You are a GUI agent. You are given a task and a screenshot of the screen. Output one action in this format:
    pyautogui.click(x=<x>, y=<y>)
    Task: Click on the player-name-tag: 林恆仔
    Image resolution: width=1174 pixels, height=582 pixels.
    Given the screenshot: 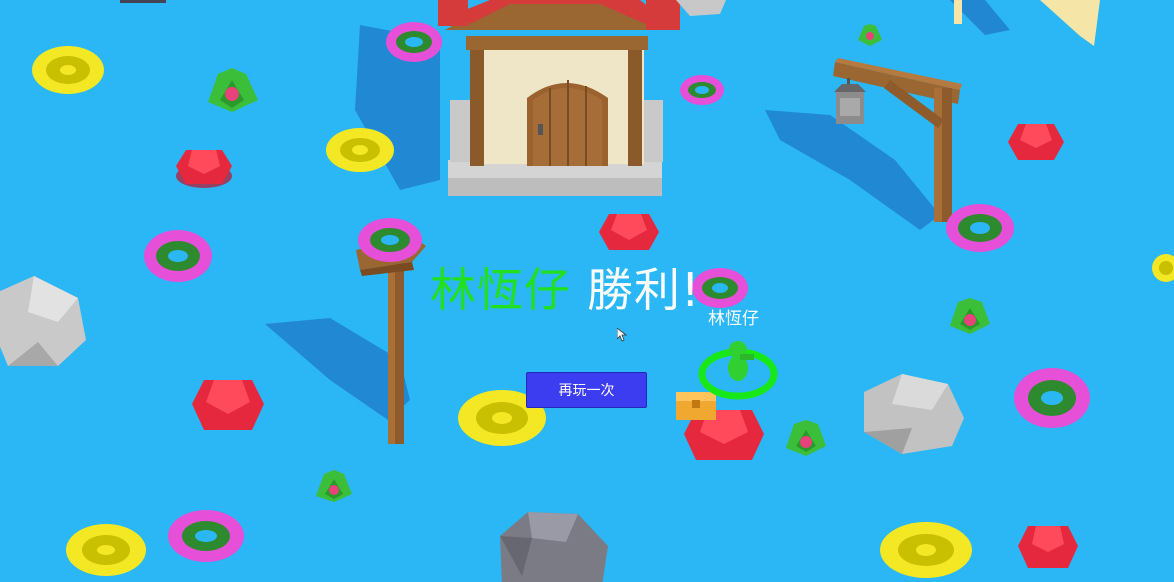 What is the action you would take?
    pyautogui.click(x=733, y=319)
    